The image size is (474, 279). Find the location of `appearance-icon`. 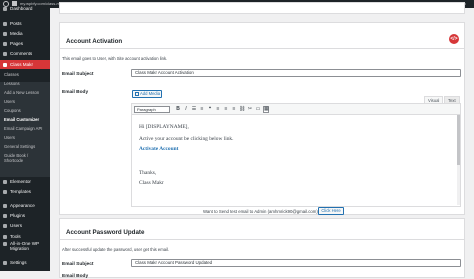

appearance-icon is located at coordinates (5, 205).